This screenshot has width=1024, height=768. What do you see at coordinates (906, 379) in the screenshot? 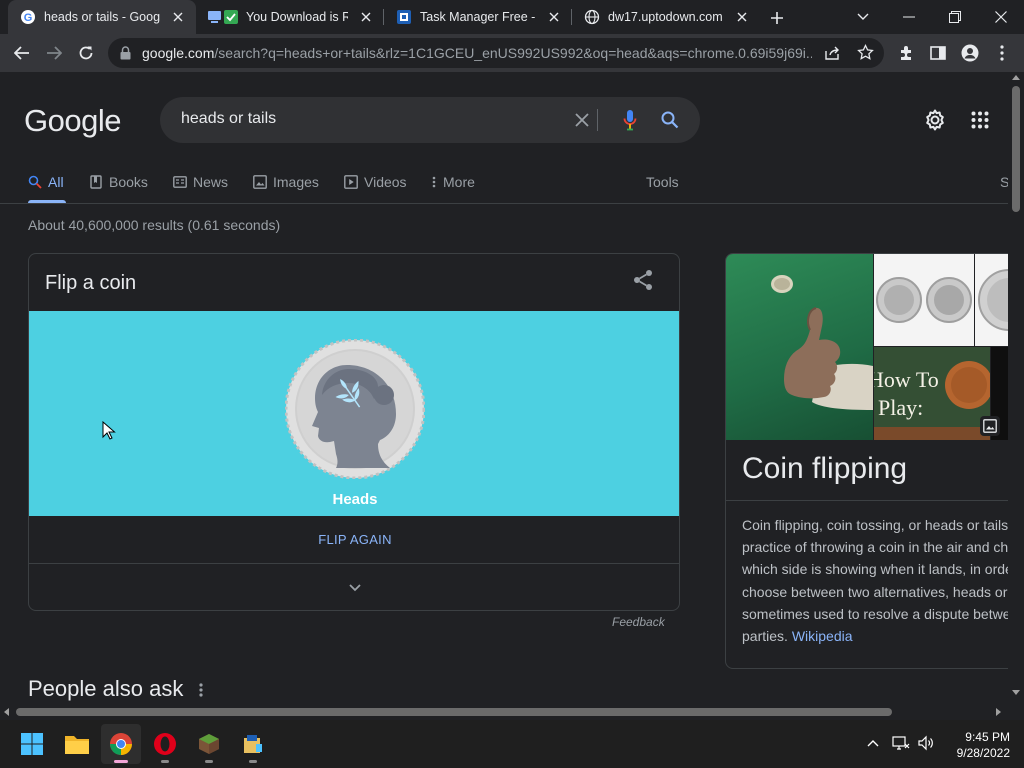
I see `how-to-label: How To` at bounding box center [906, 379].